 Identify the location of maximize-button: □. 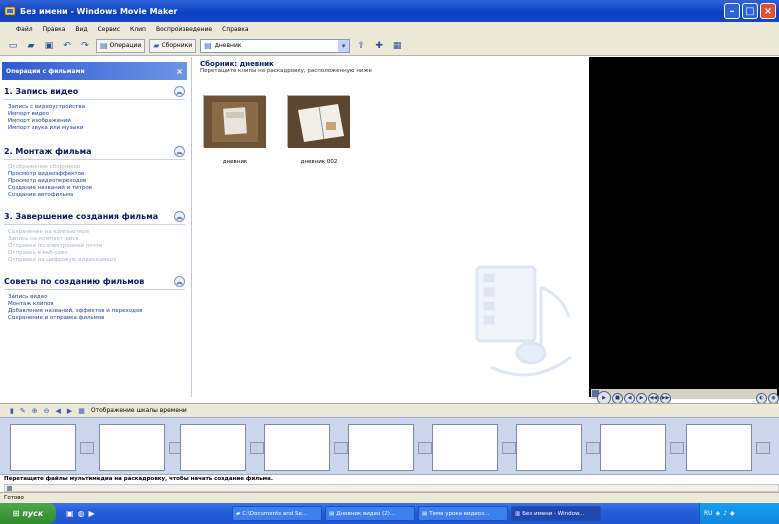
(750, 11).